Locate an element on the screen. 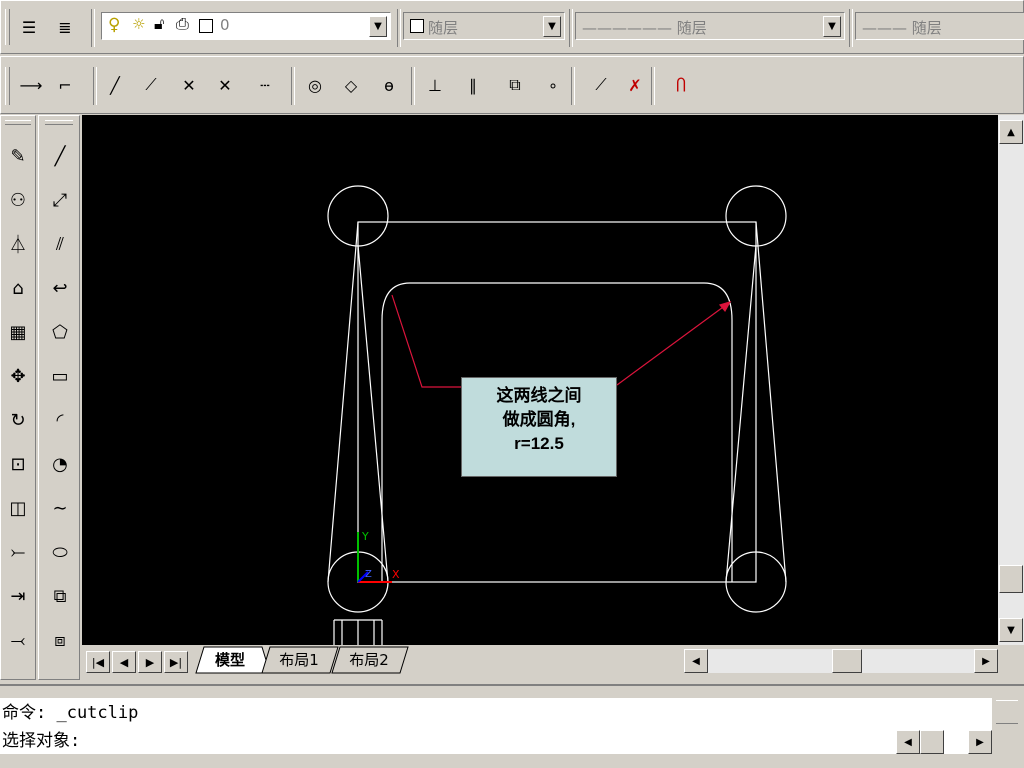 Image resolution: width=1024 pixels, height=768 pixels. intersection-button: ✕ is located at coordinates (189, 85).